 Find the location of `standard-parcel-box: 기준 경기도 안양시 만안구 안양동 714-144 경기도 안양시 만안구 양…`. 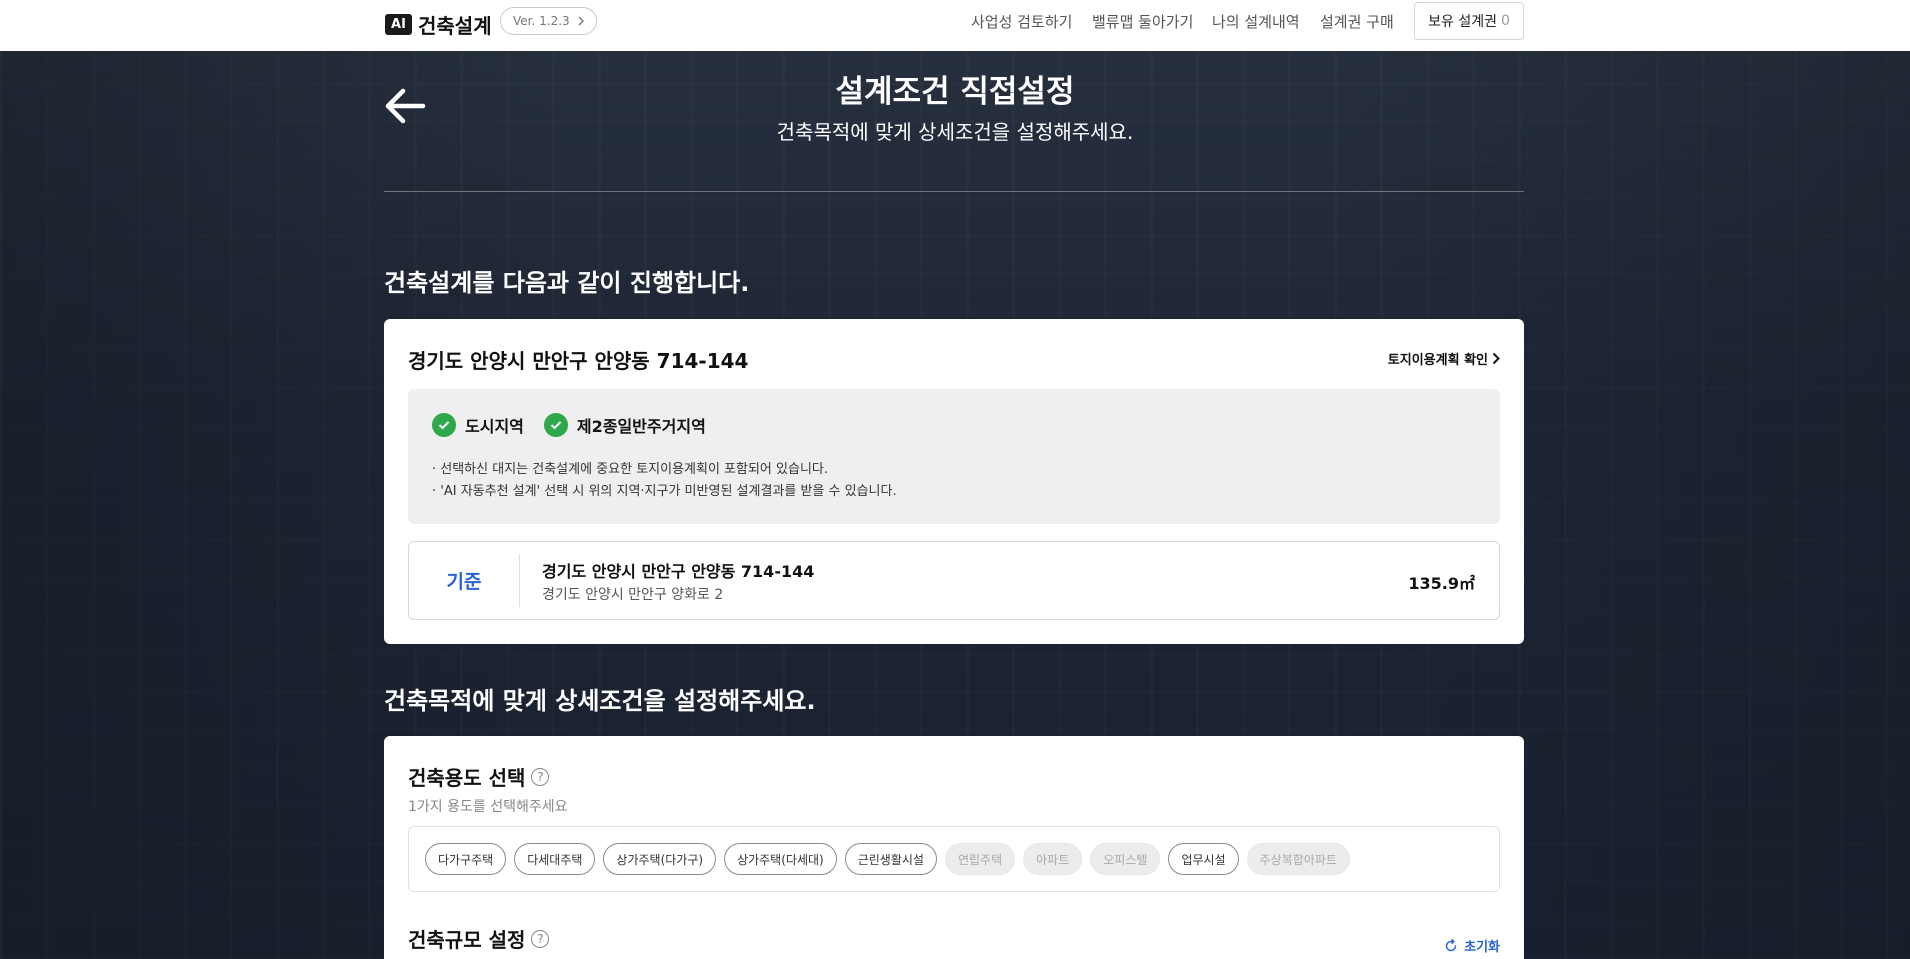

standard-parcel-box: 기준 경기도 안양시 만안구 안양동 714-144 경기도 안양시 만안구 양… is located at coordinates (954, 580).